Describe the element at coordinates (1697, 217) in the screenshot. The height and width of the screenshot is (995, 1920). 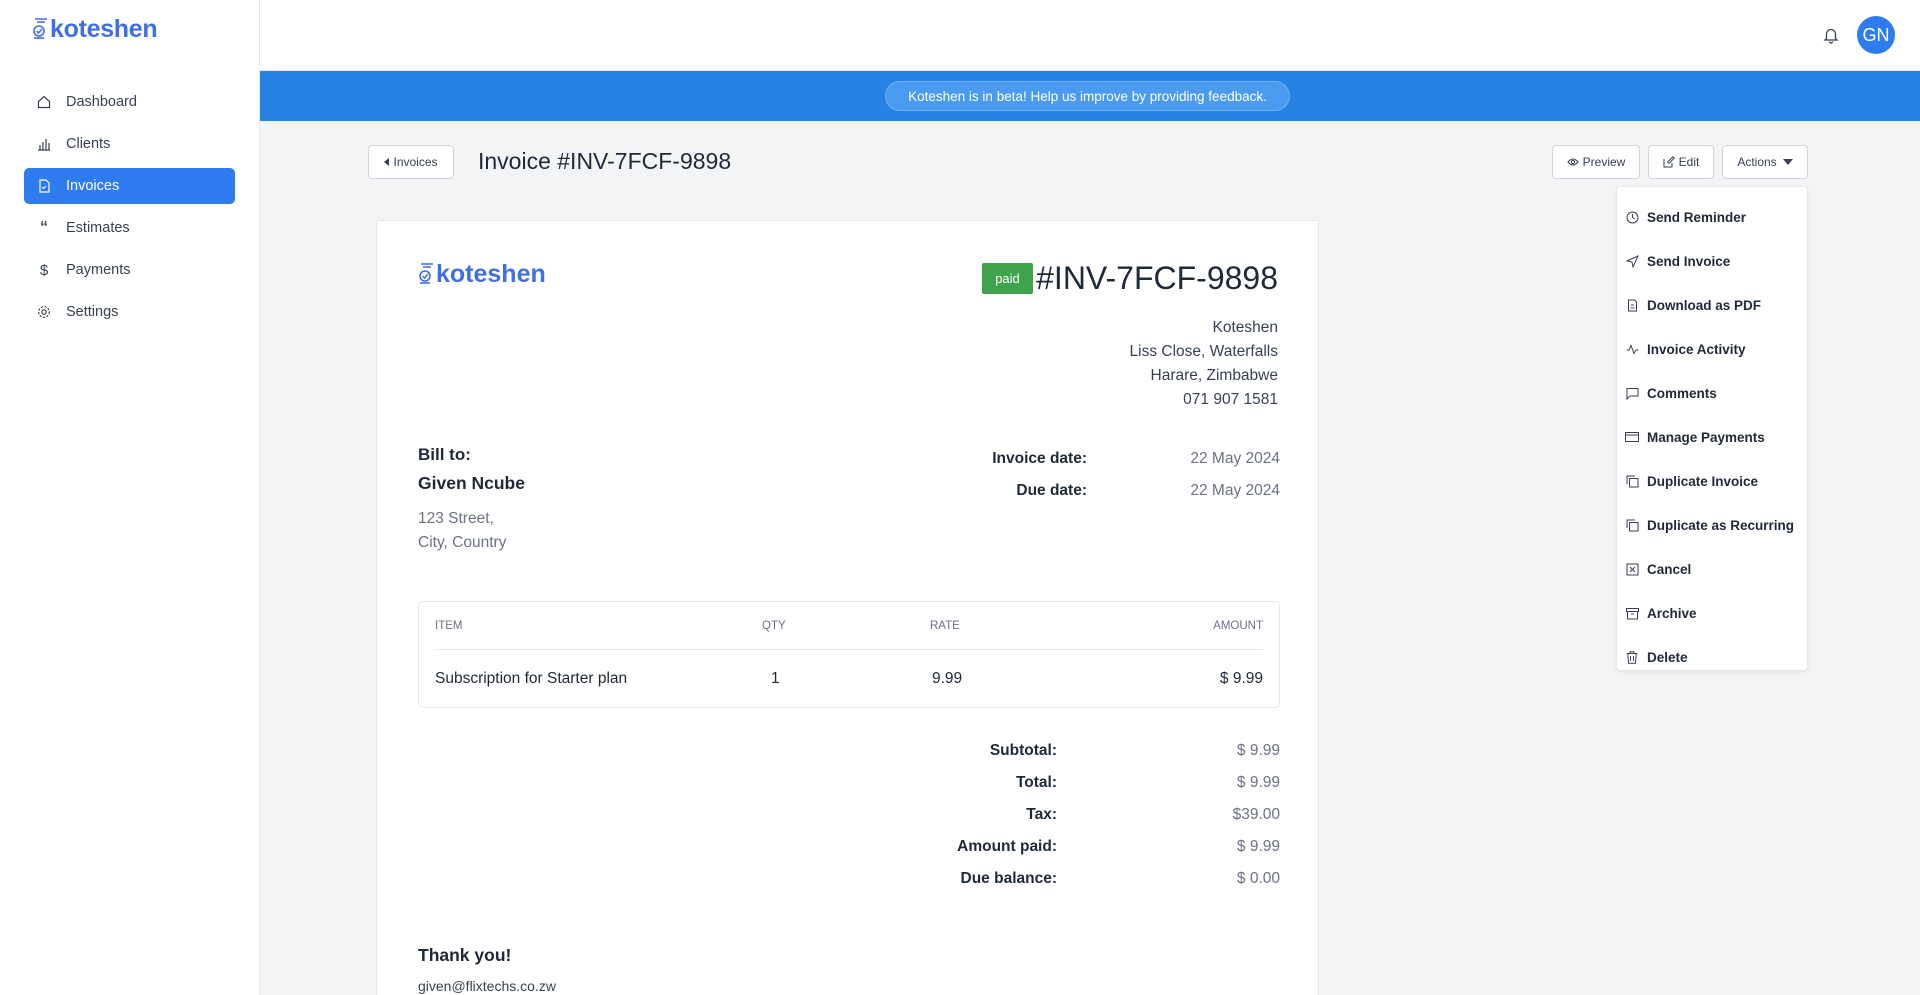
I see `menu-item-label: Send Reminder` at that location.